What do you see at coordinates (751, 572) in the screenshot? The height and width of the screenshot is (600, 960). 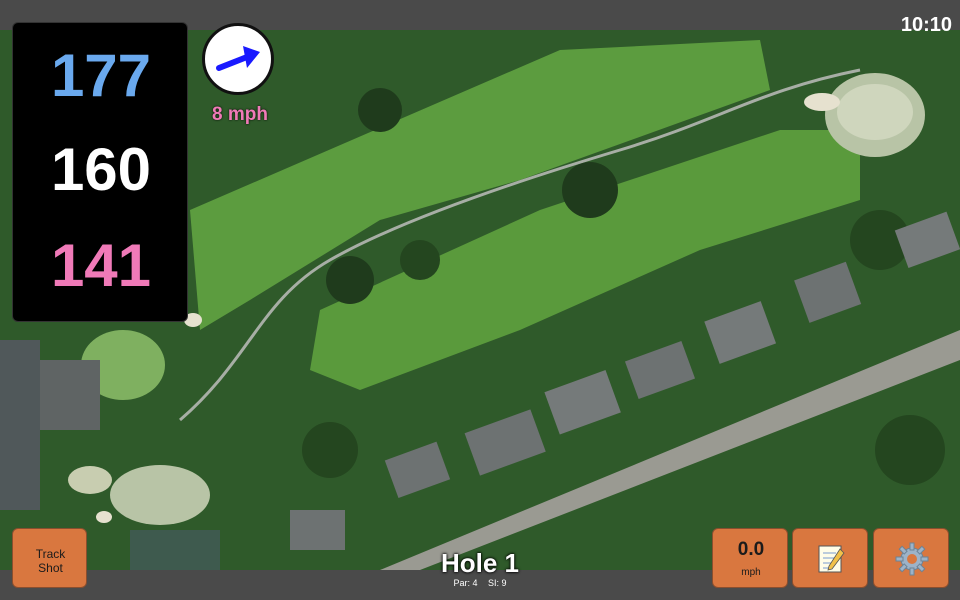 I see `speed-unit: mph` at bounding box center [751, 572].